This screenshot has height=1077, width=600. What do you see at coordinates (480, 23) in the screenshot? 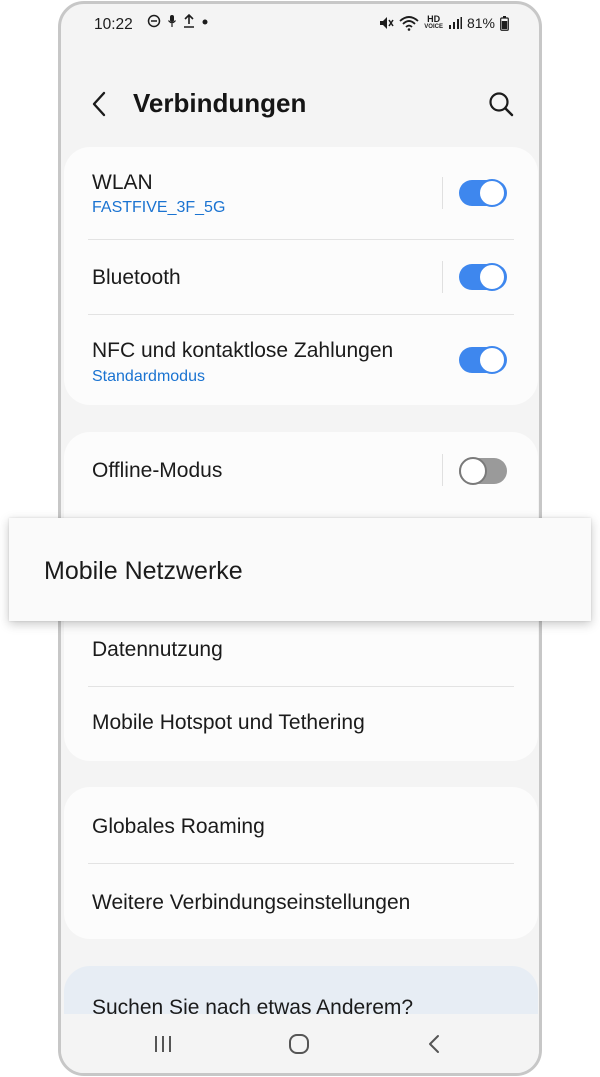
I see `battery-percent: 81%` at bounding box center [480, 23].